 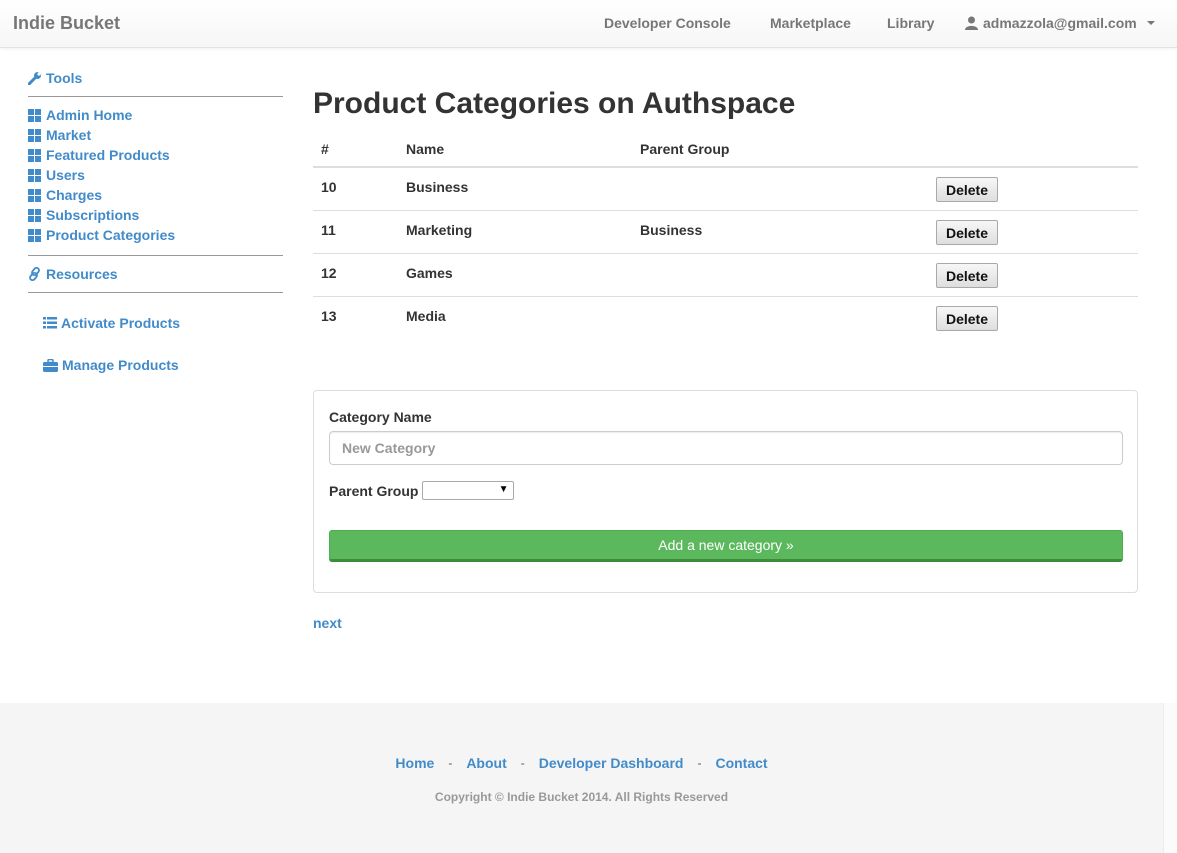 What do you see at coordinates (1170, 778) in the screenshot?
I see `scrollbar-track` at bounding box center [1170, 778].